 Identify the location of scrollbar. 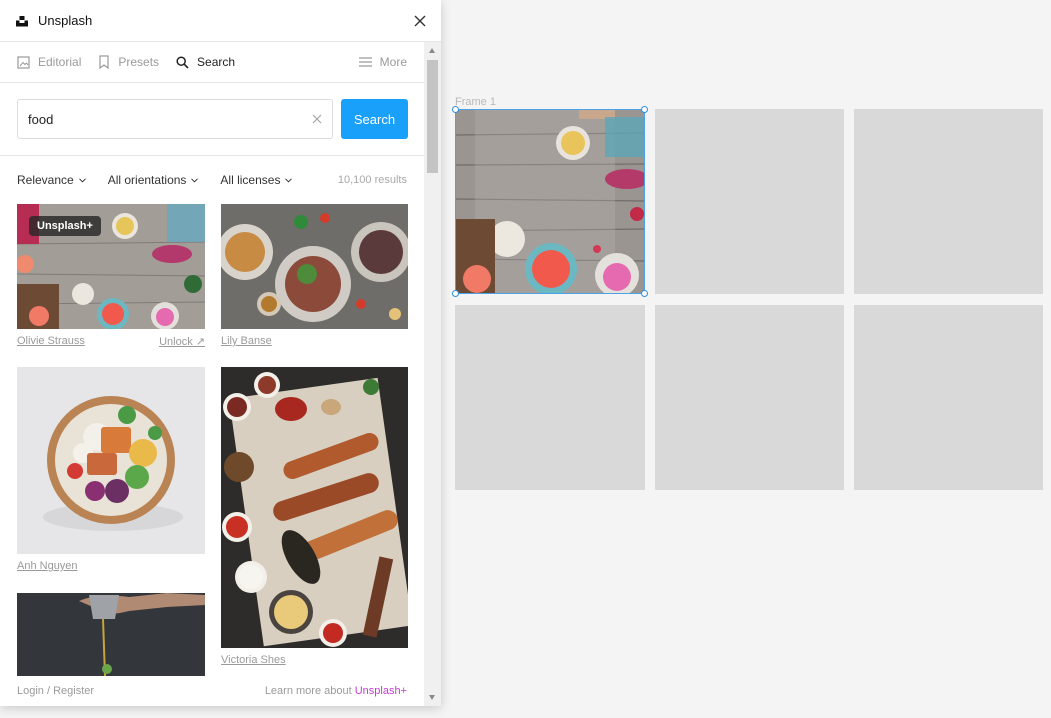
(432, 374).